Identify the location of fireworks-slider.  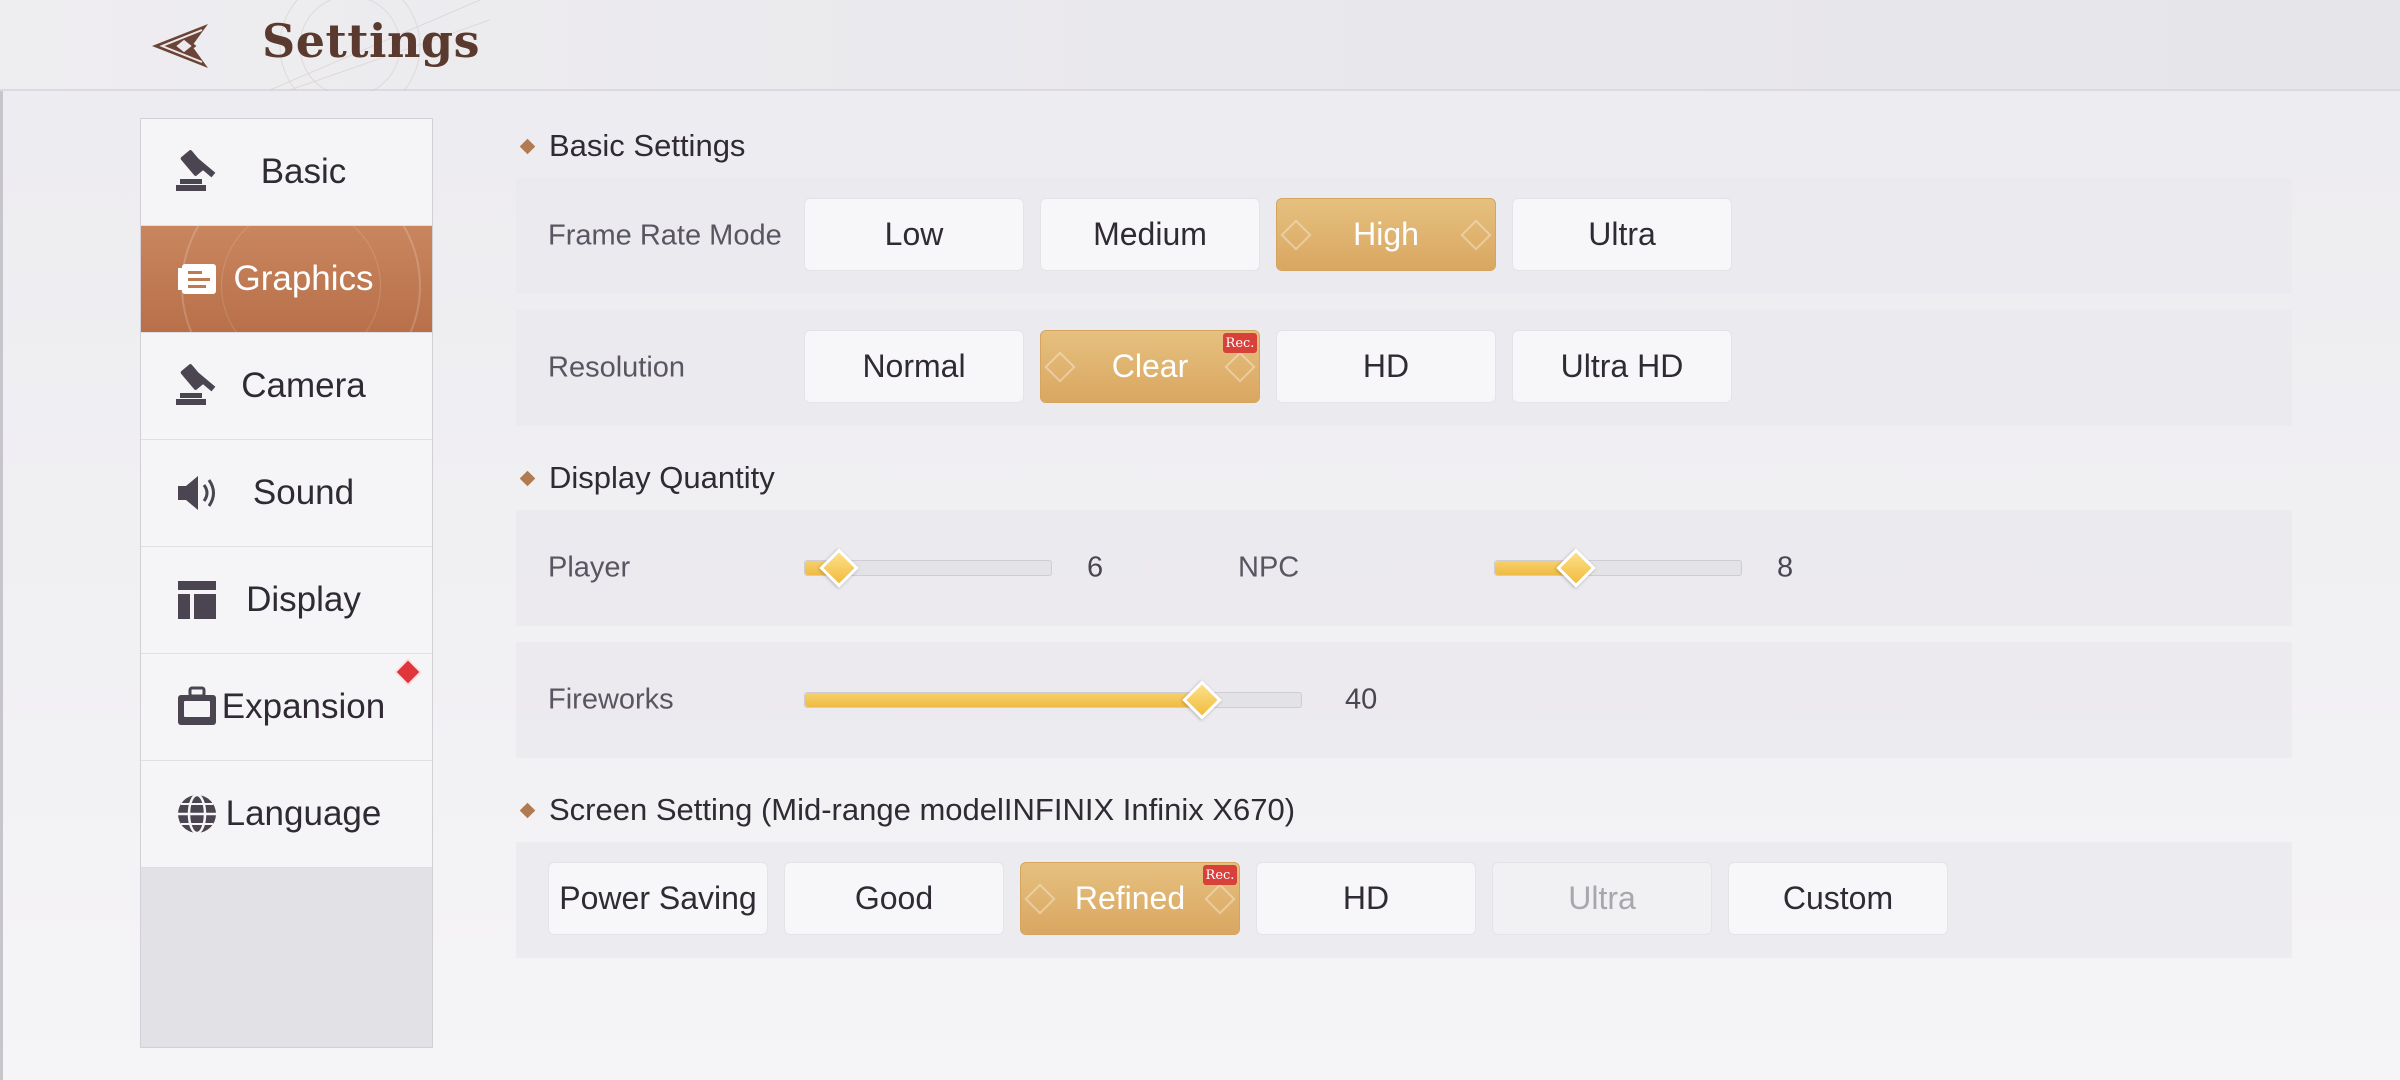
(1053, 700).